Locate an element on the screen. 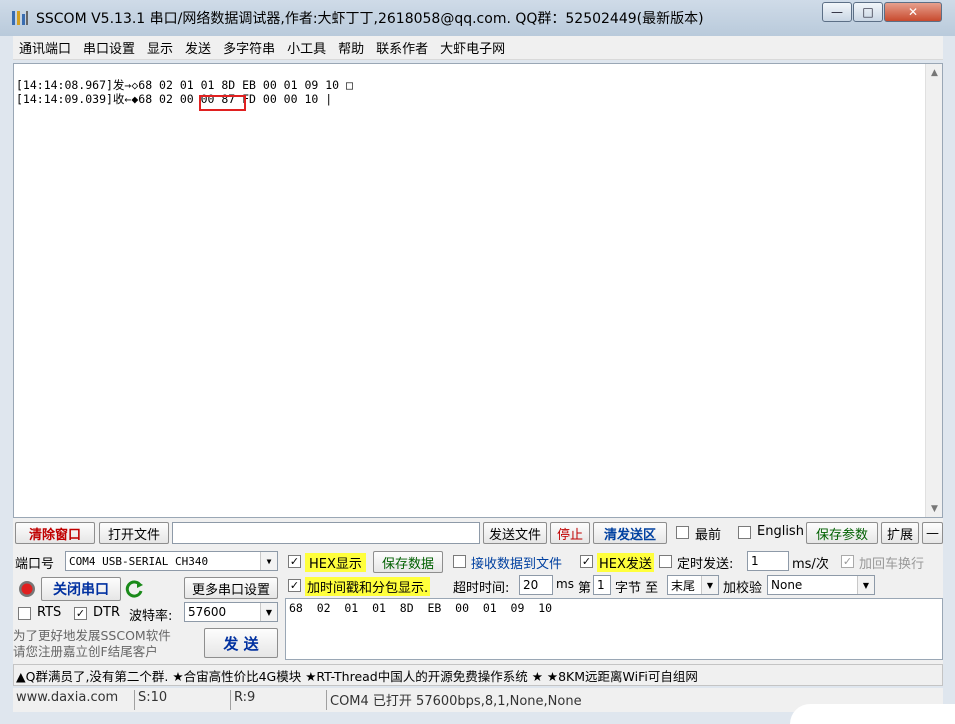  minimize-button: — is located at coordinates (837, 12).